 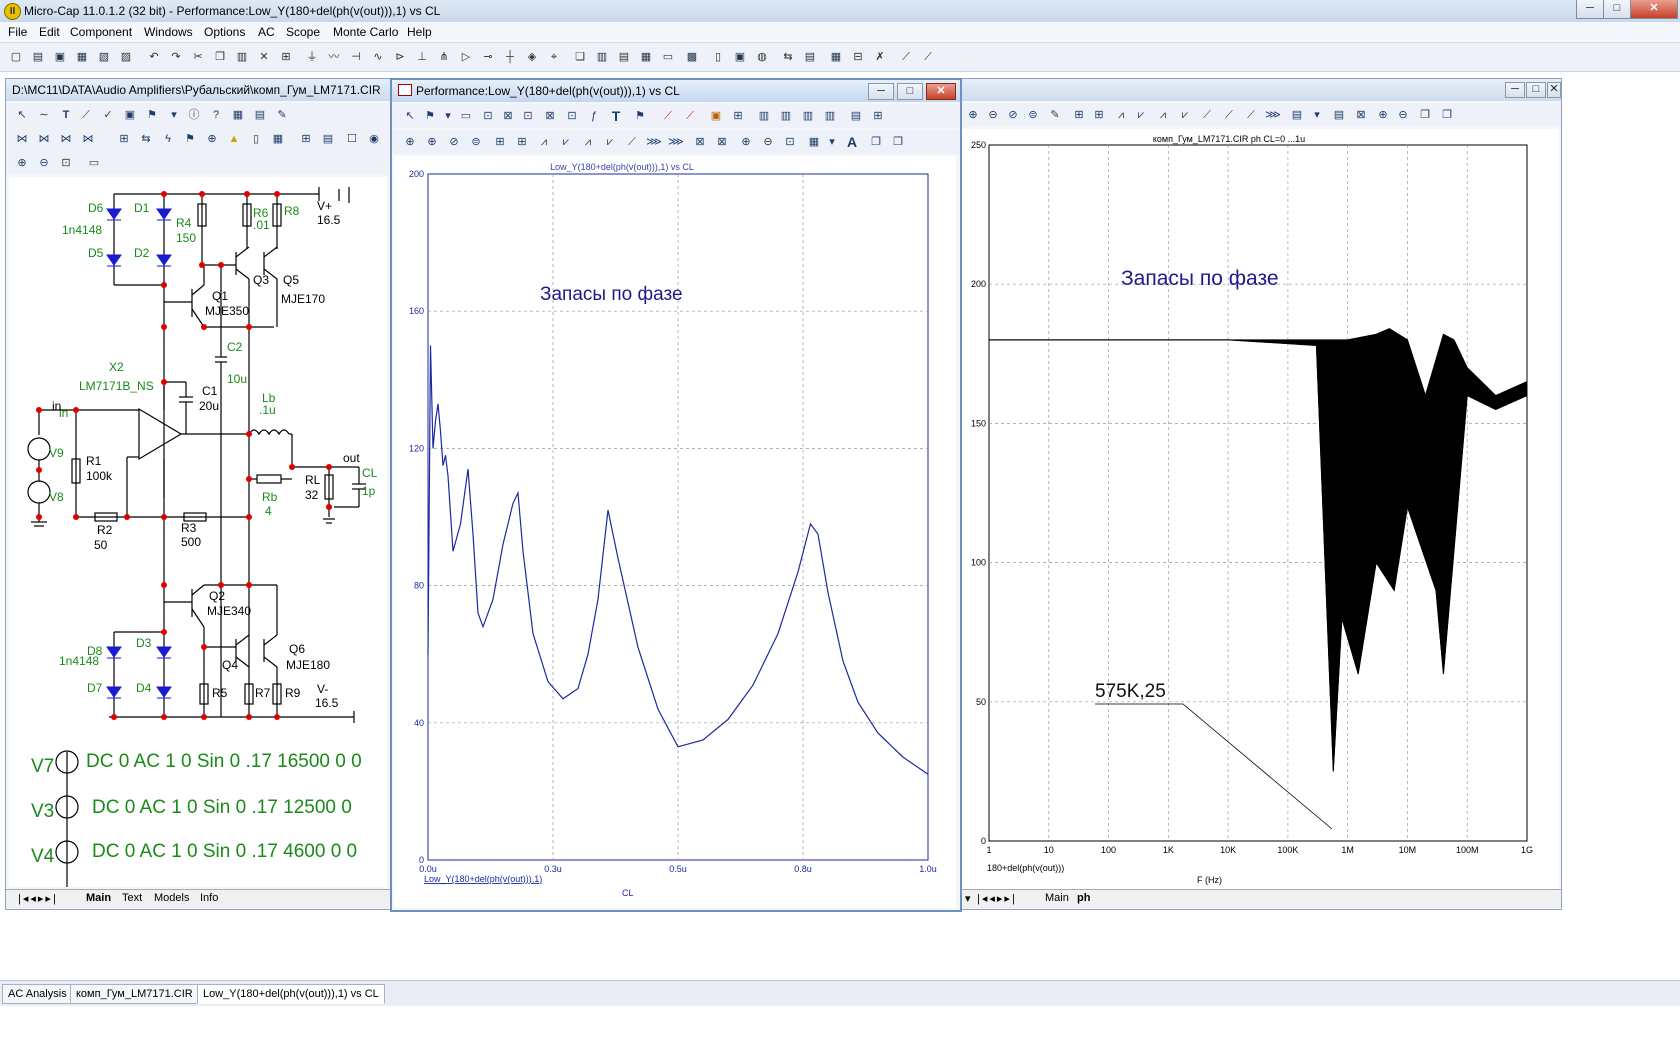 What do you see at coordinates (858, 57) in the screenshot?
I see `parameter-icon: ⊟` at bounding box center [858, 57].